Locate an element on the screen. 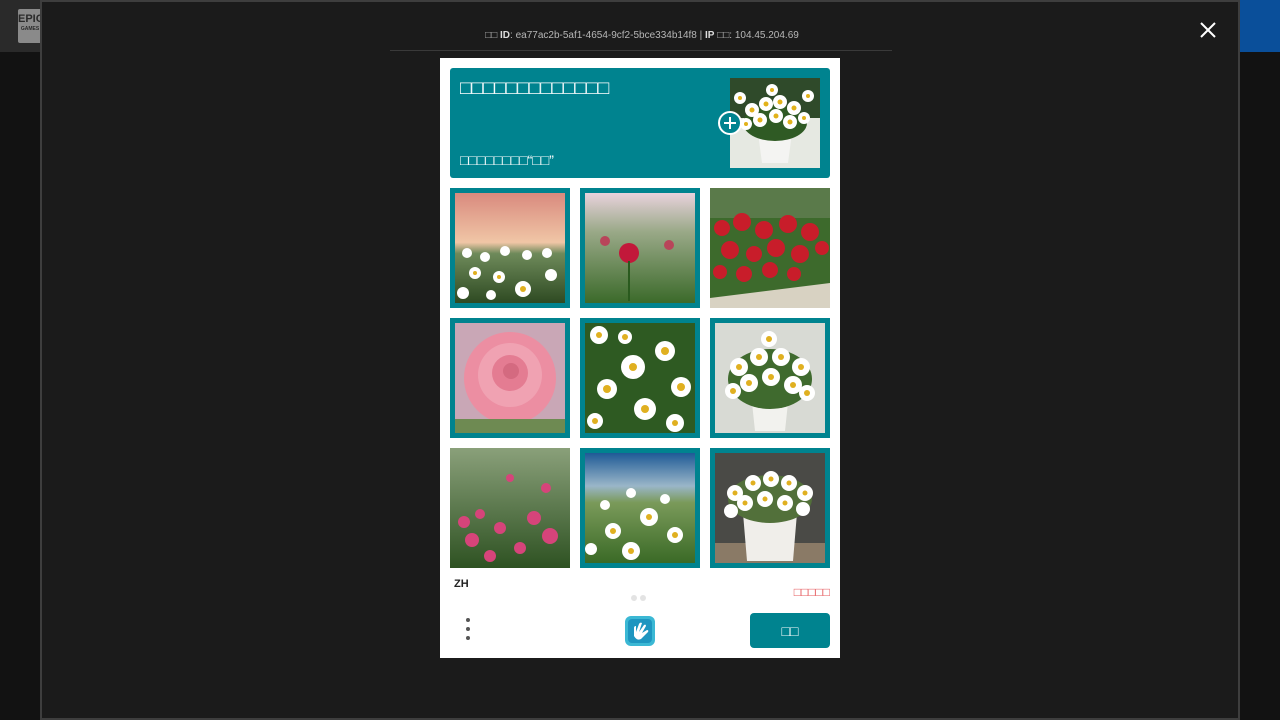 Image resolution: width=1280 pixels, height=720 pixels. tile-daisy-white-pot is located at coordinates (770, 508).